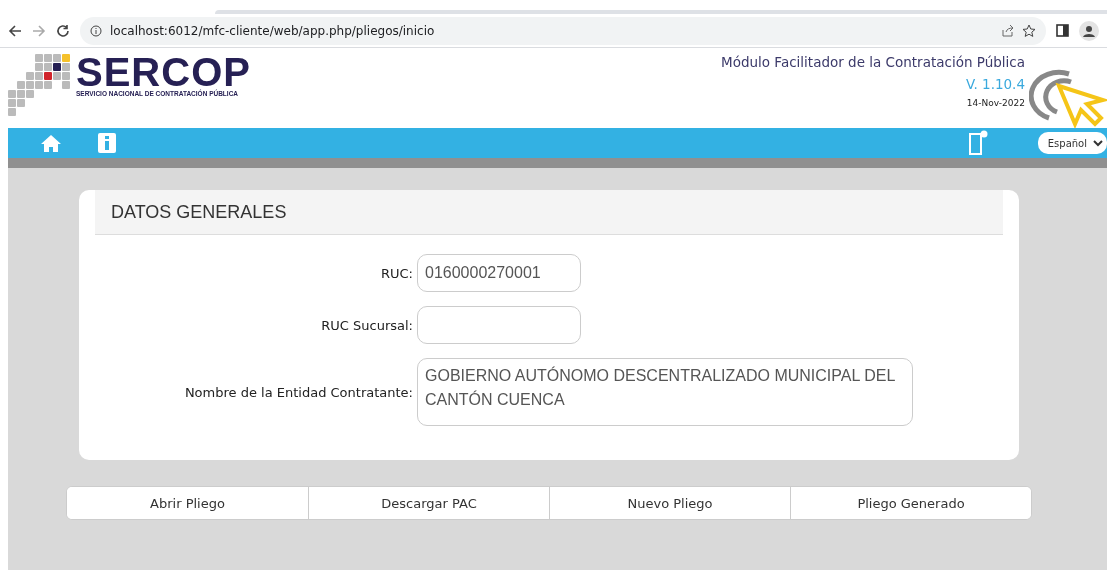  Describe the element at coordinates (665, 392) in the screenshot. I see `text-area: GOBIERNO AUTÓNOMO DESCENTRALIZADO MUNICIPAL DEL CANTÓN CUENCA` at that location.